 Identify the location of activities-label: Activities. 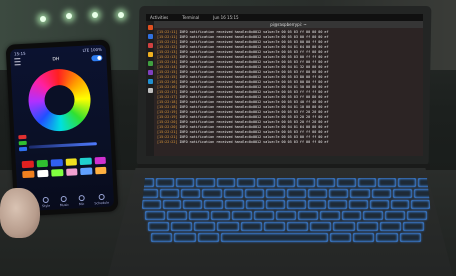
(159, 17).